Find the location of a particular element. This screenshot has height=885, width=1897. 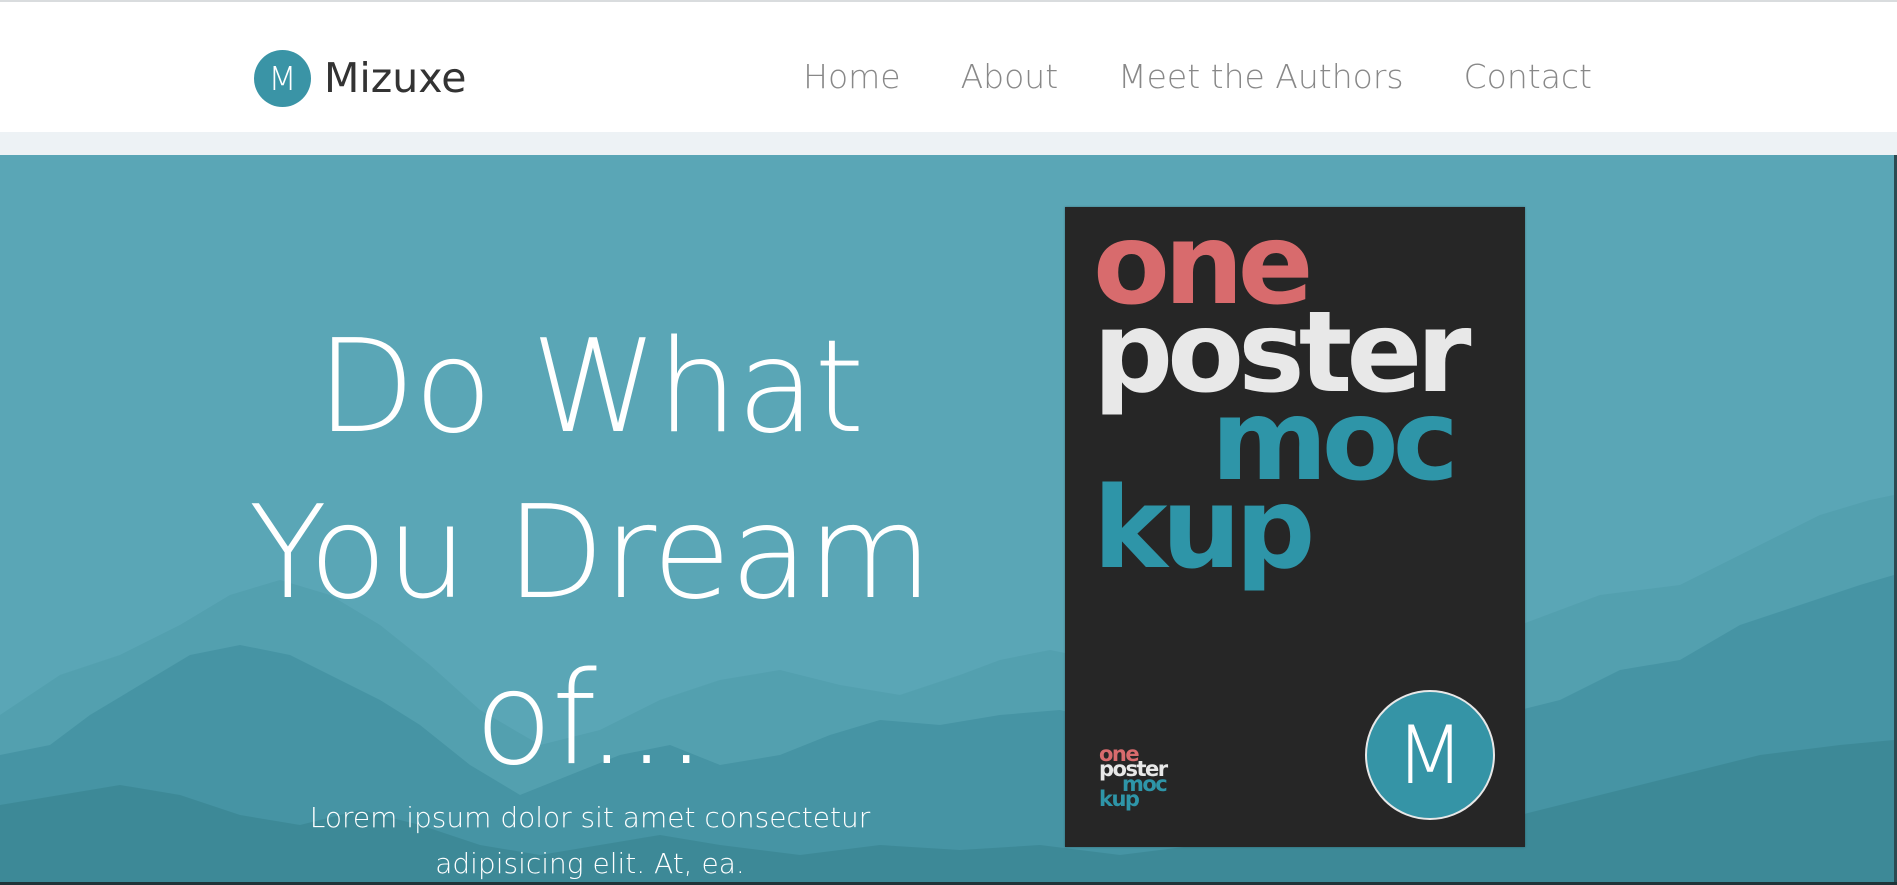

poster-mini-logo: one poster moc kup is located at coordinates (1133, 777).